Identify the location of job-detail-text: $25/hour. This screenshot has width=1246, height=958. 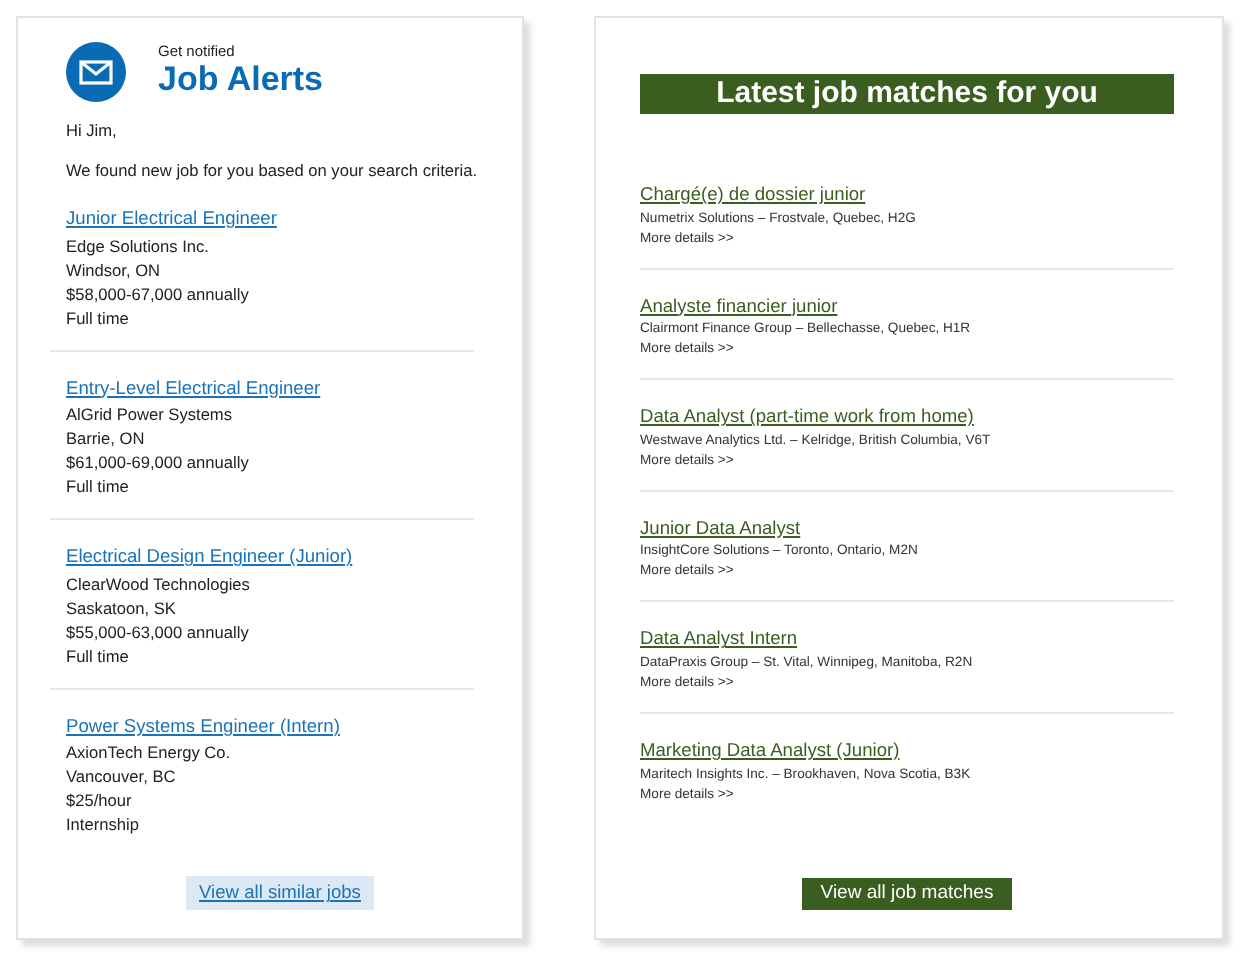
(100, 800).